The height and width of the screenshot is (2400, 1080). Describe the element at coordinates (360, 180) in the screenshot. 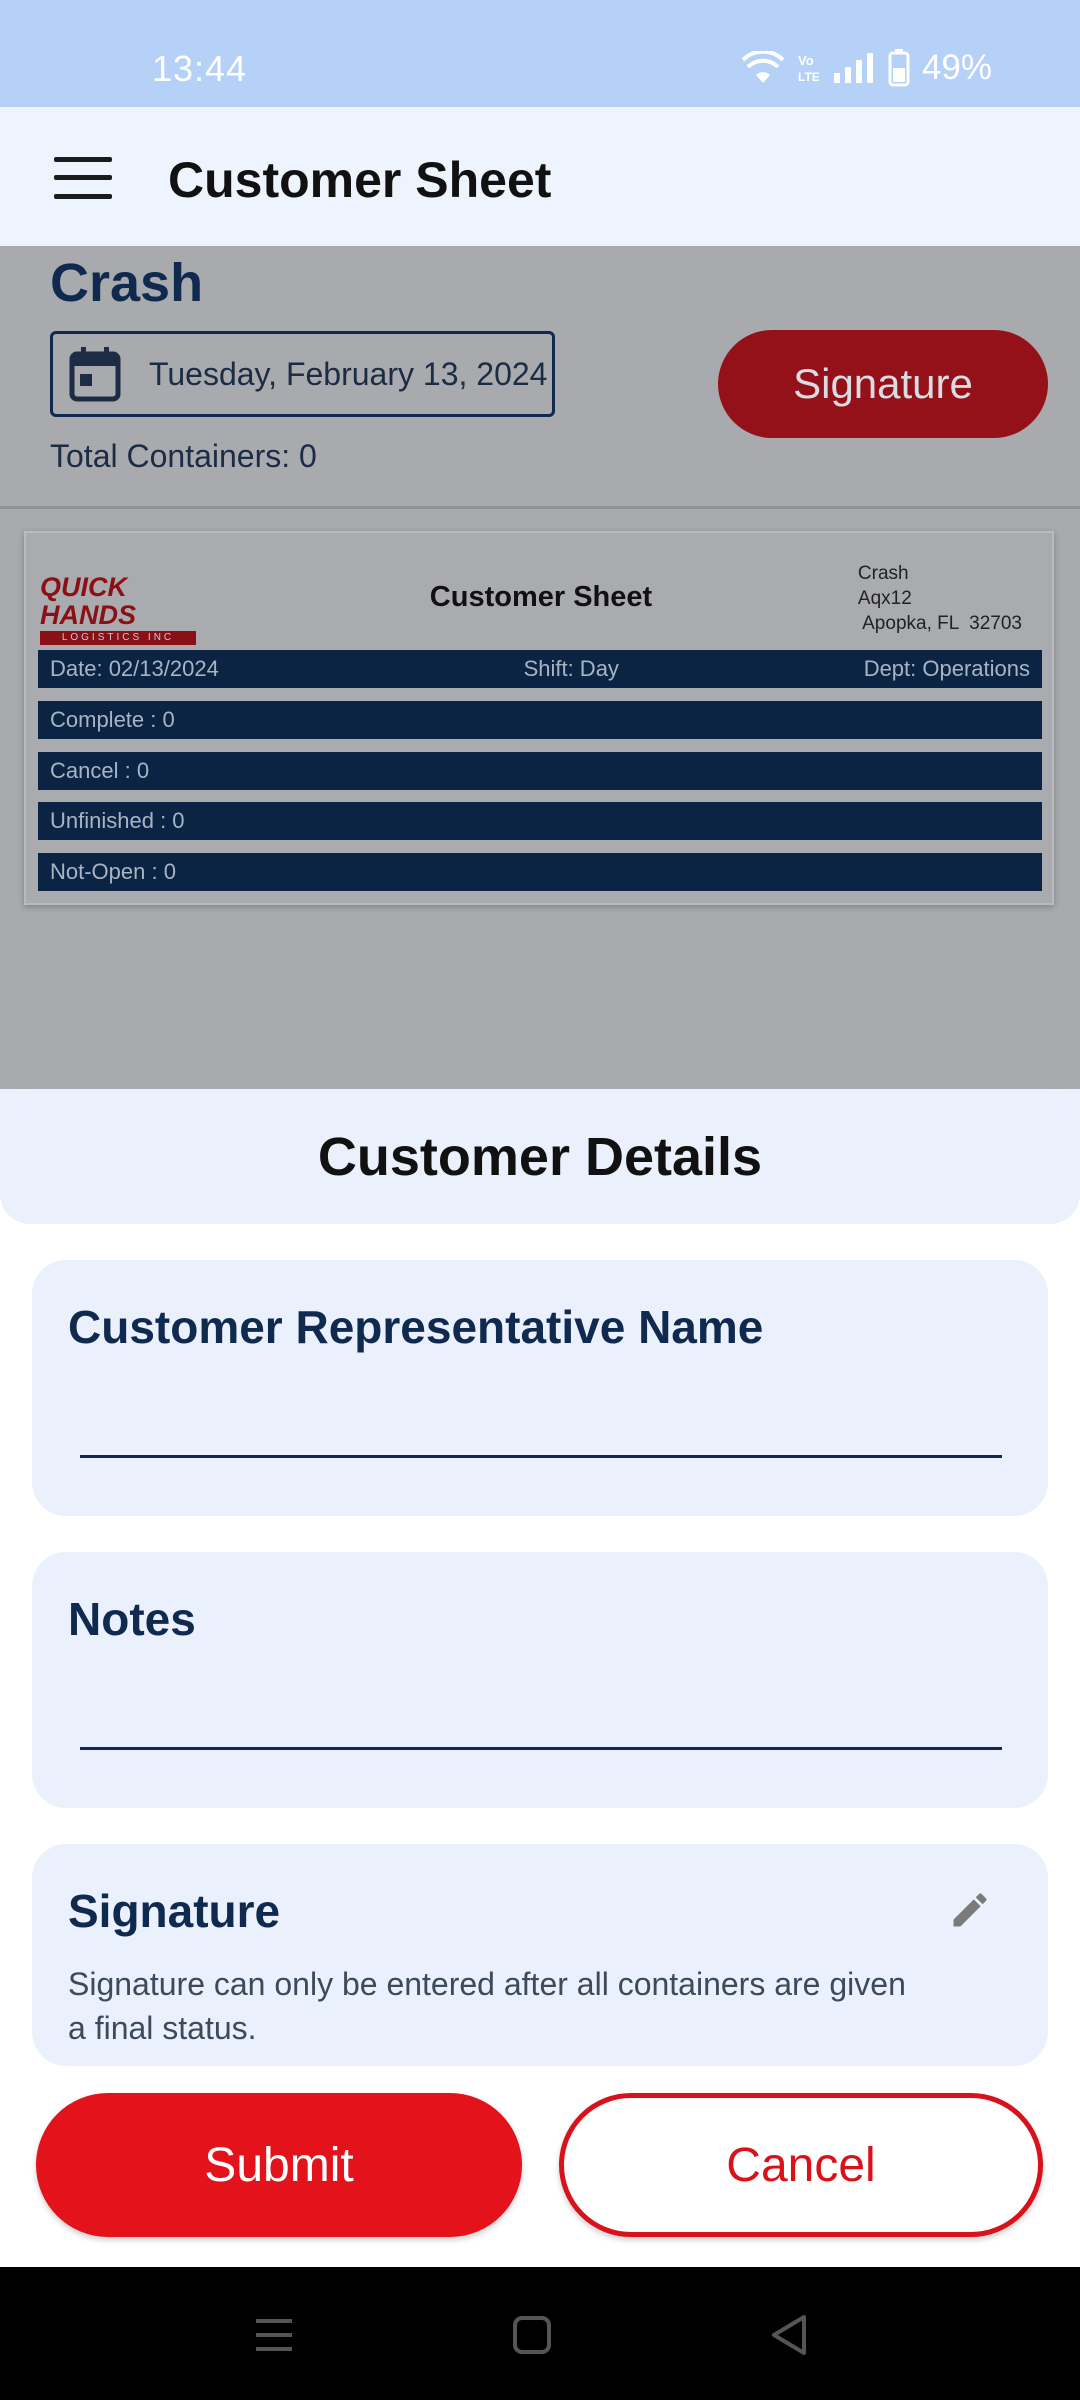

I see `app-title: Customer Sheet` at that location.